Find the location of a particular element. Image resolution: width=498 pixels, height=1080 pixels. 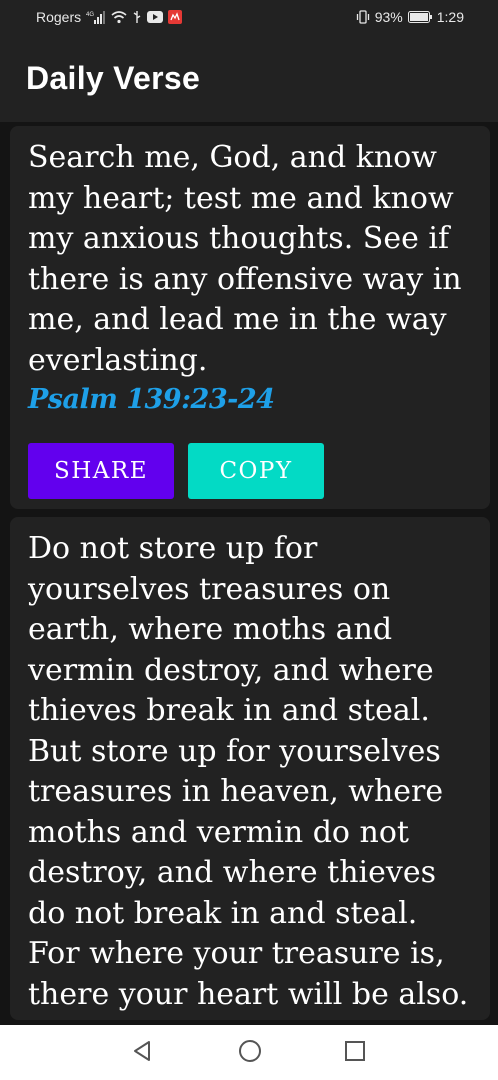

back-icon is located at coordinates (142, 1051).